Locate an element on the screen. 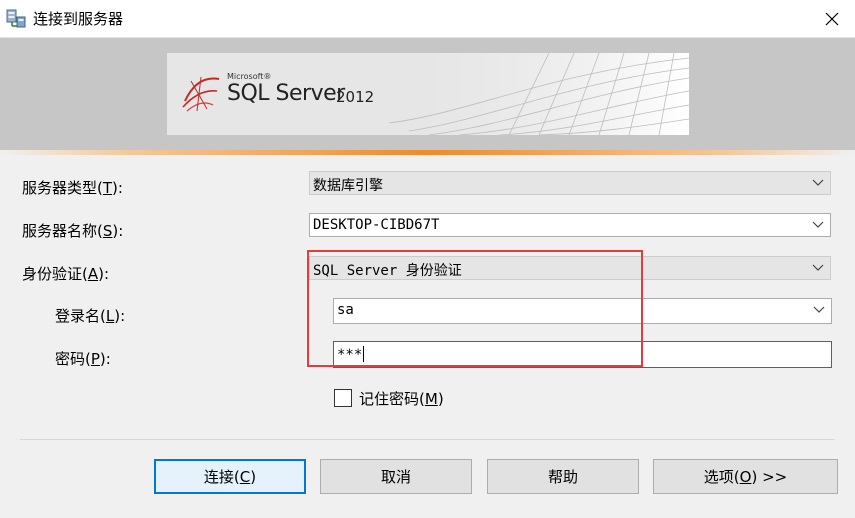  cancel-button: 取消 is located at coordinates (396, 476).